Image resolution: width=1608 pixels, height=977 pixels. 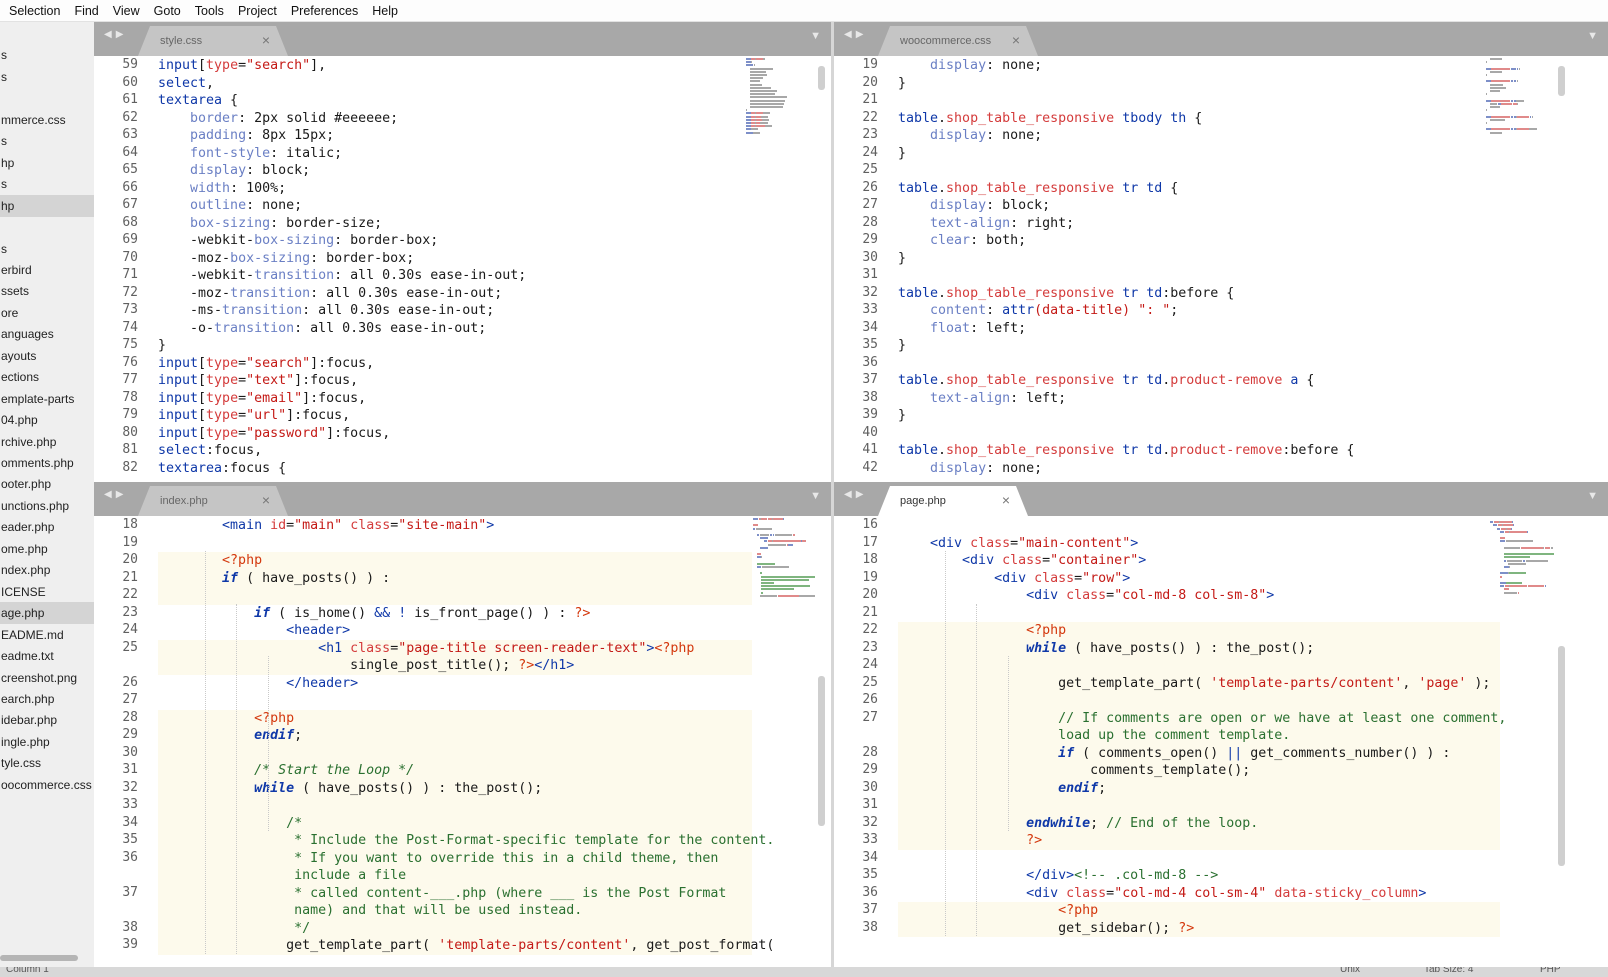 I want to click on status-line-endings: Unix, so click(x=1350, y=971).